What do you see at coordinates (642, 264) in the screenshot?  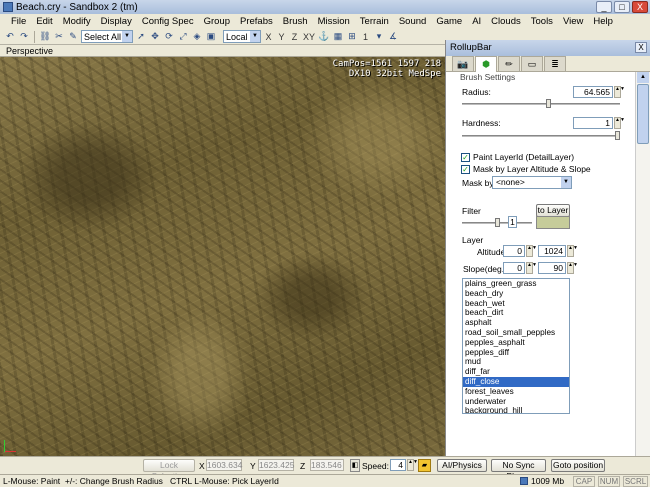 I see `rollup-scrollbar: ▲` at bounding box center [642, 264].